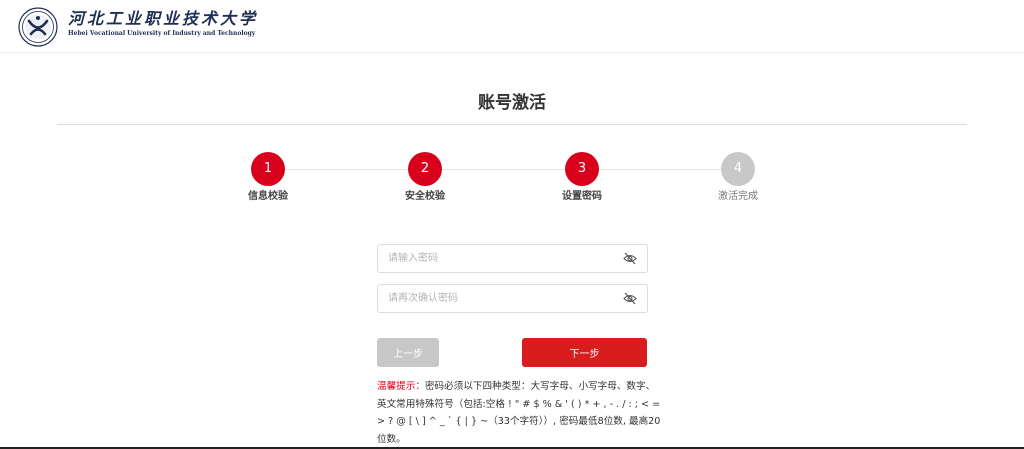 Image resolution: width=1024 pixels, height=449 pixels. Describe the element at coordinates (425, 196) in the screenshot. I see `step-2-label: 安全校验` at that location.